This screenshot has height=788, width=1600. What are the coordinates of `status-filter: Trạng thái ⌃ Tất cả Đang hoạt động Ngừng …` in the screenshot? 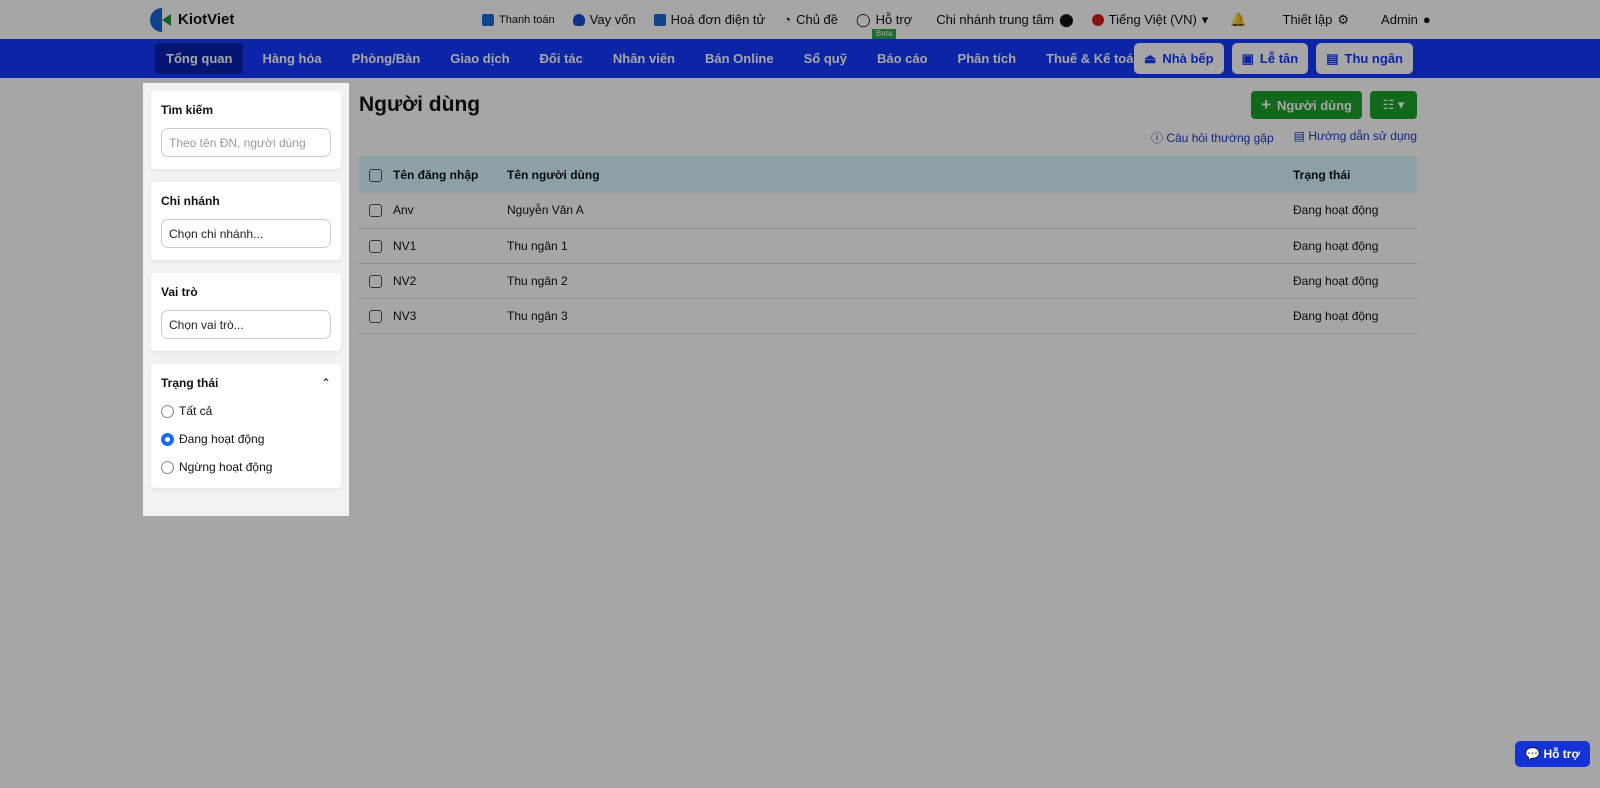 It's located at (246, 426).